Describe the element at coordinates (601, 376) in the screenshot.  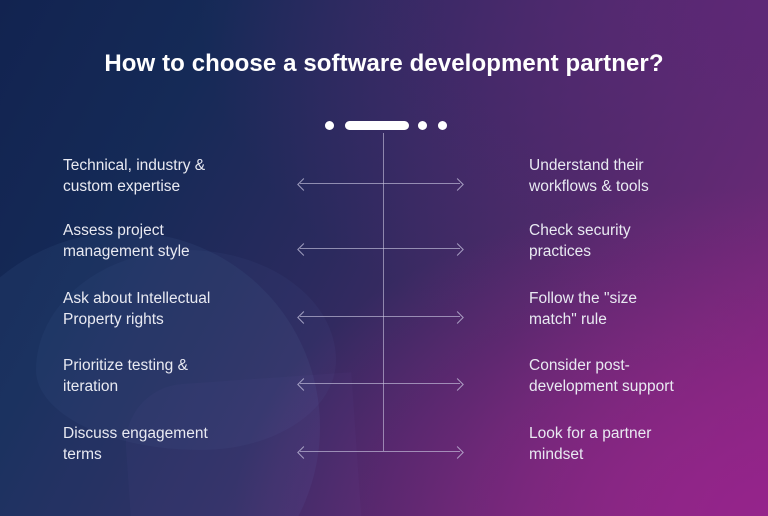
I see `right-item-label: Consider post- development support` at that location.